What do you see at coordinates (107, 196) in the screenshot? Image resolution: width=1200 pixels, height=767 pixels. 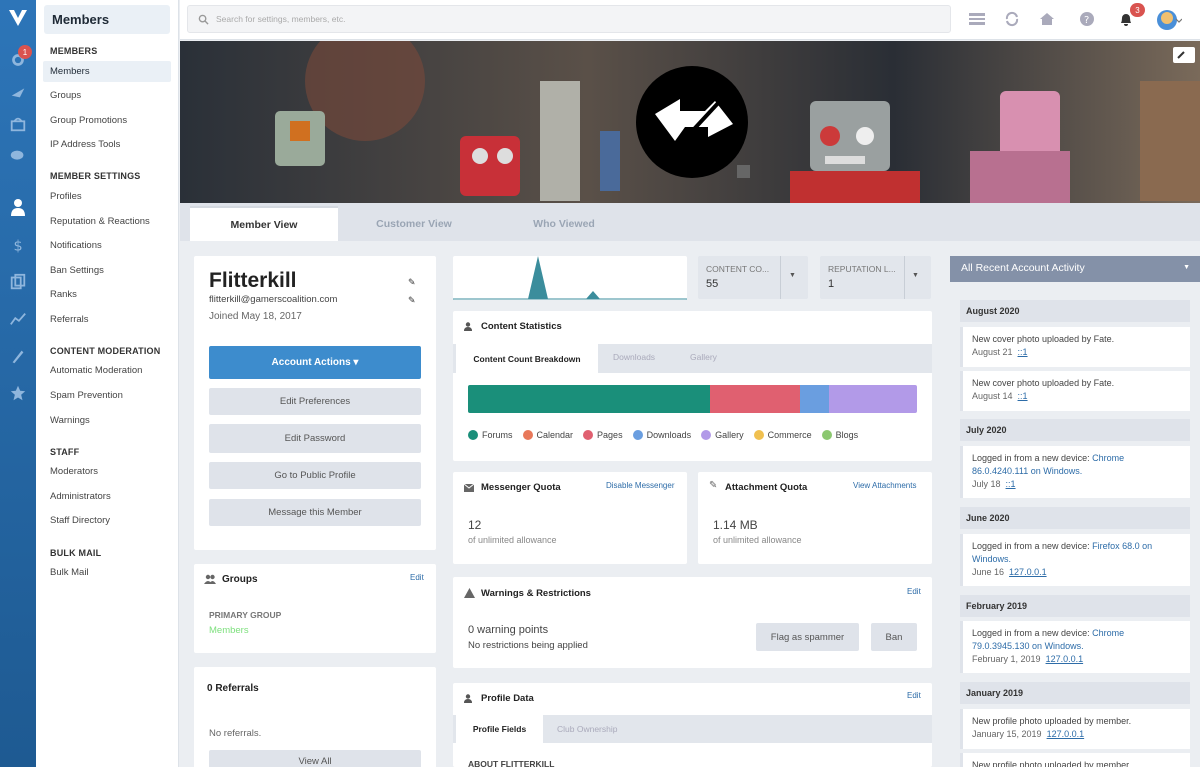 I see `sidebar-item-profiles: Profiles` at bounding box center [107, 196].